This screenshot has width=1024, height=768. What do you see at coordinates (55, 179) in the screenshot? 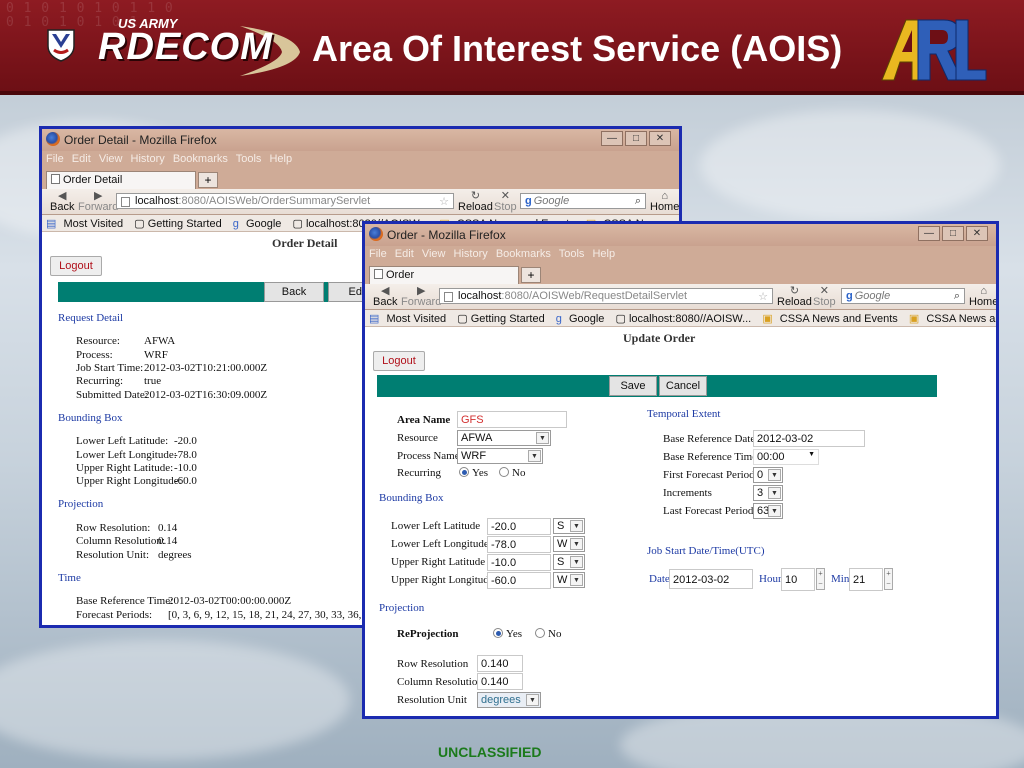
I see `page-icon` at bounding box center [55, 179].